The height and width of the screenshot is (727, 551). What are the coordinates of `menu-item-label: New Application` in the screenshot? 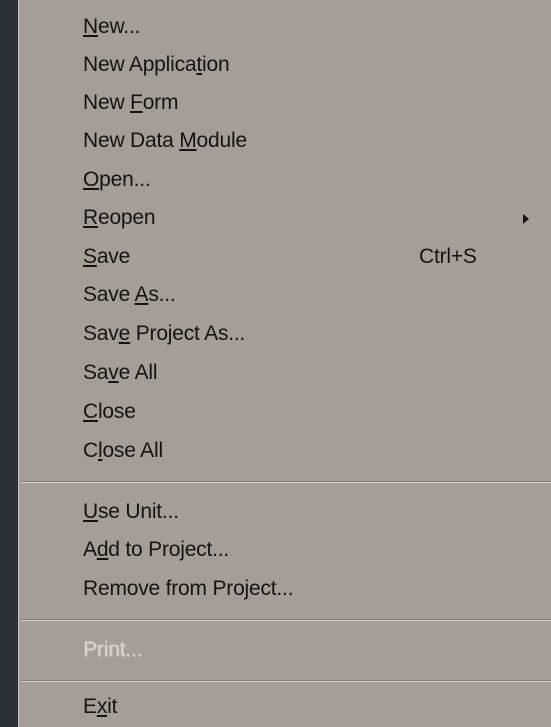 It's located at (156, 64).